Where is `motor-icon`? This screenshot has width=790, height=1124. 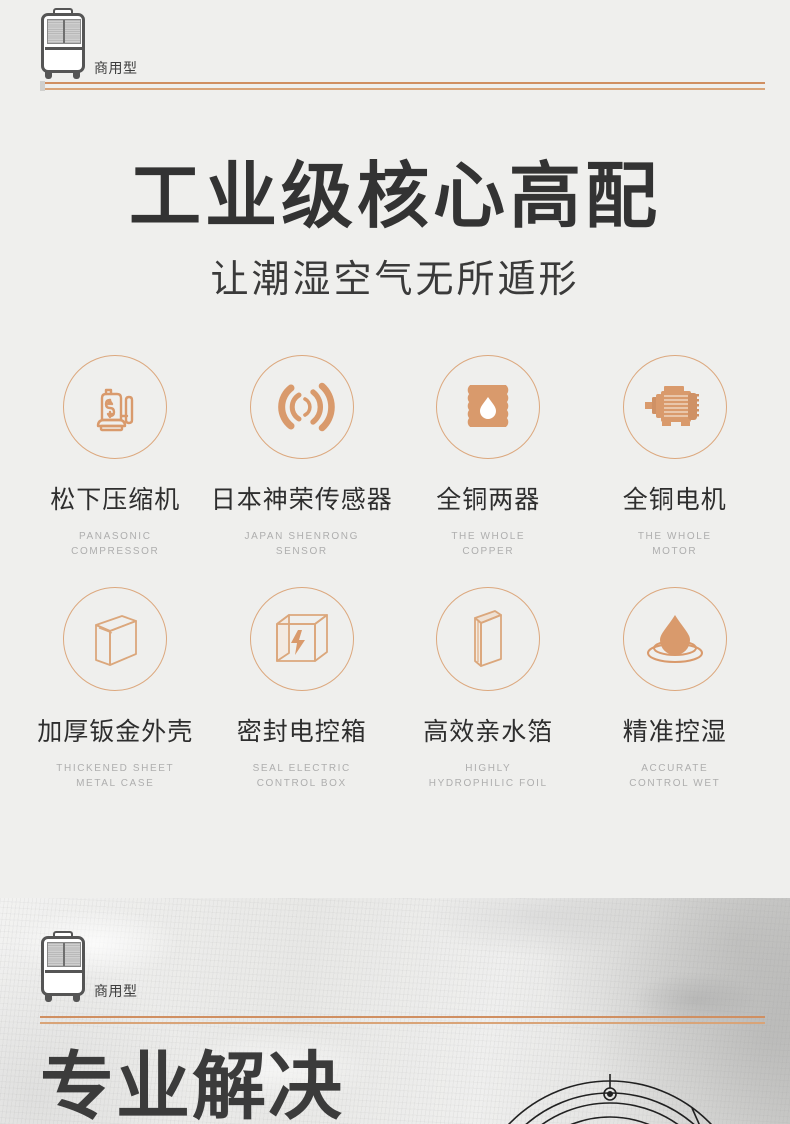 motor-icon is located at coordinates (675, 407).